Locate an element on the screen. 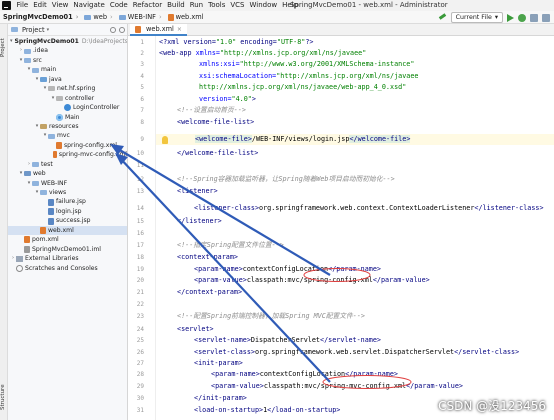 The width and height of the screenshot is (554, 420). stop-icon is located at coordinates (546, 17).